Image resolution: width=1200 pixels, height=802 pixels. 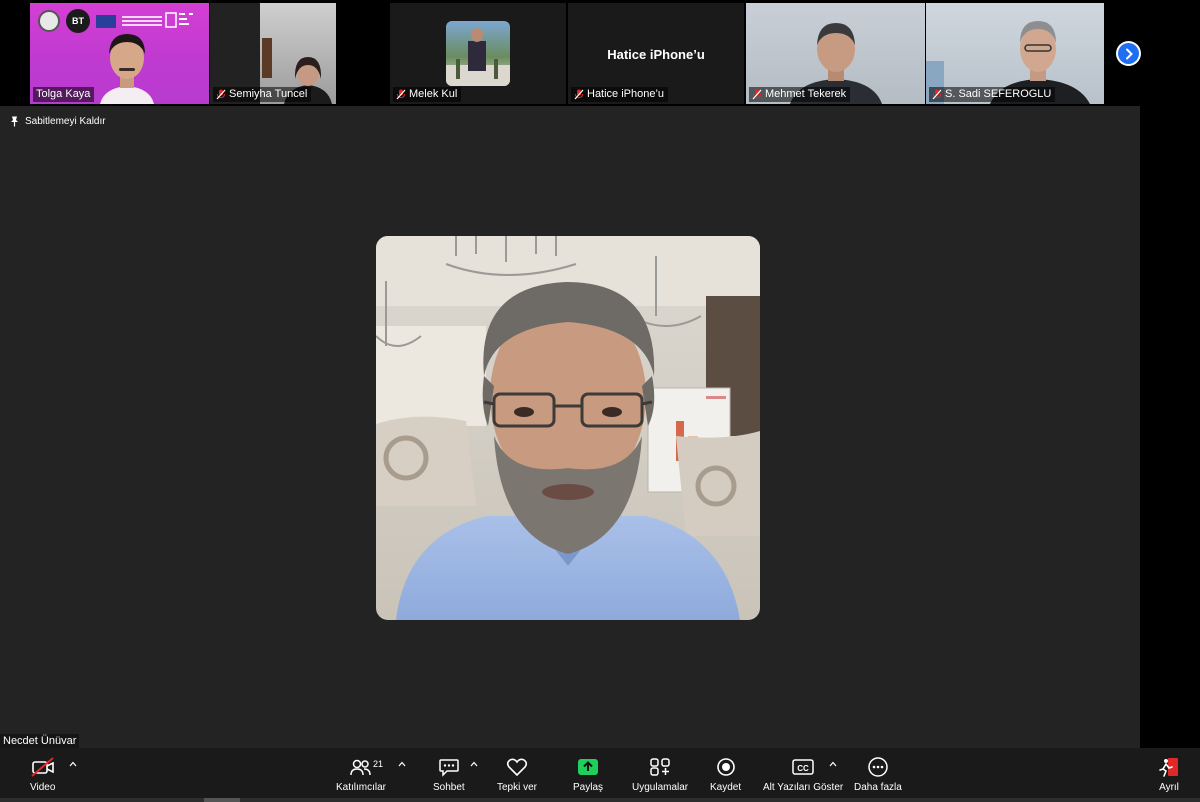 I want to click on react-button: Tepki ver, so click(x=517, y=774).